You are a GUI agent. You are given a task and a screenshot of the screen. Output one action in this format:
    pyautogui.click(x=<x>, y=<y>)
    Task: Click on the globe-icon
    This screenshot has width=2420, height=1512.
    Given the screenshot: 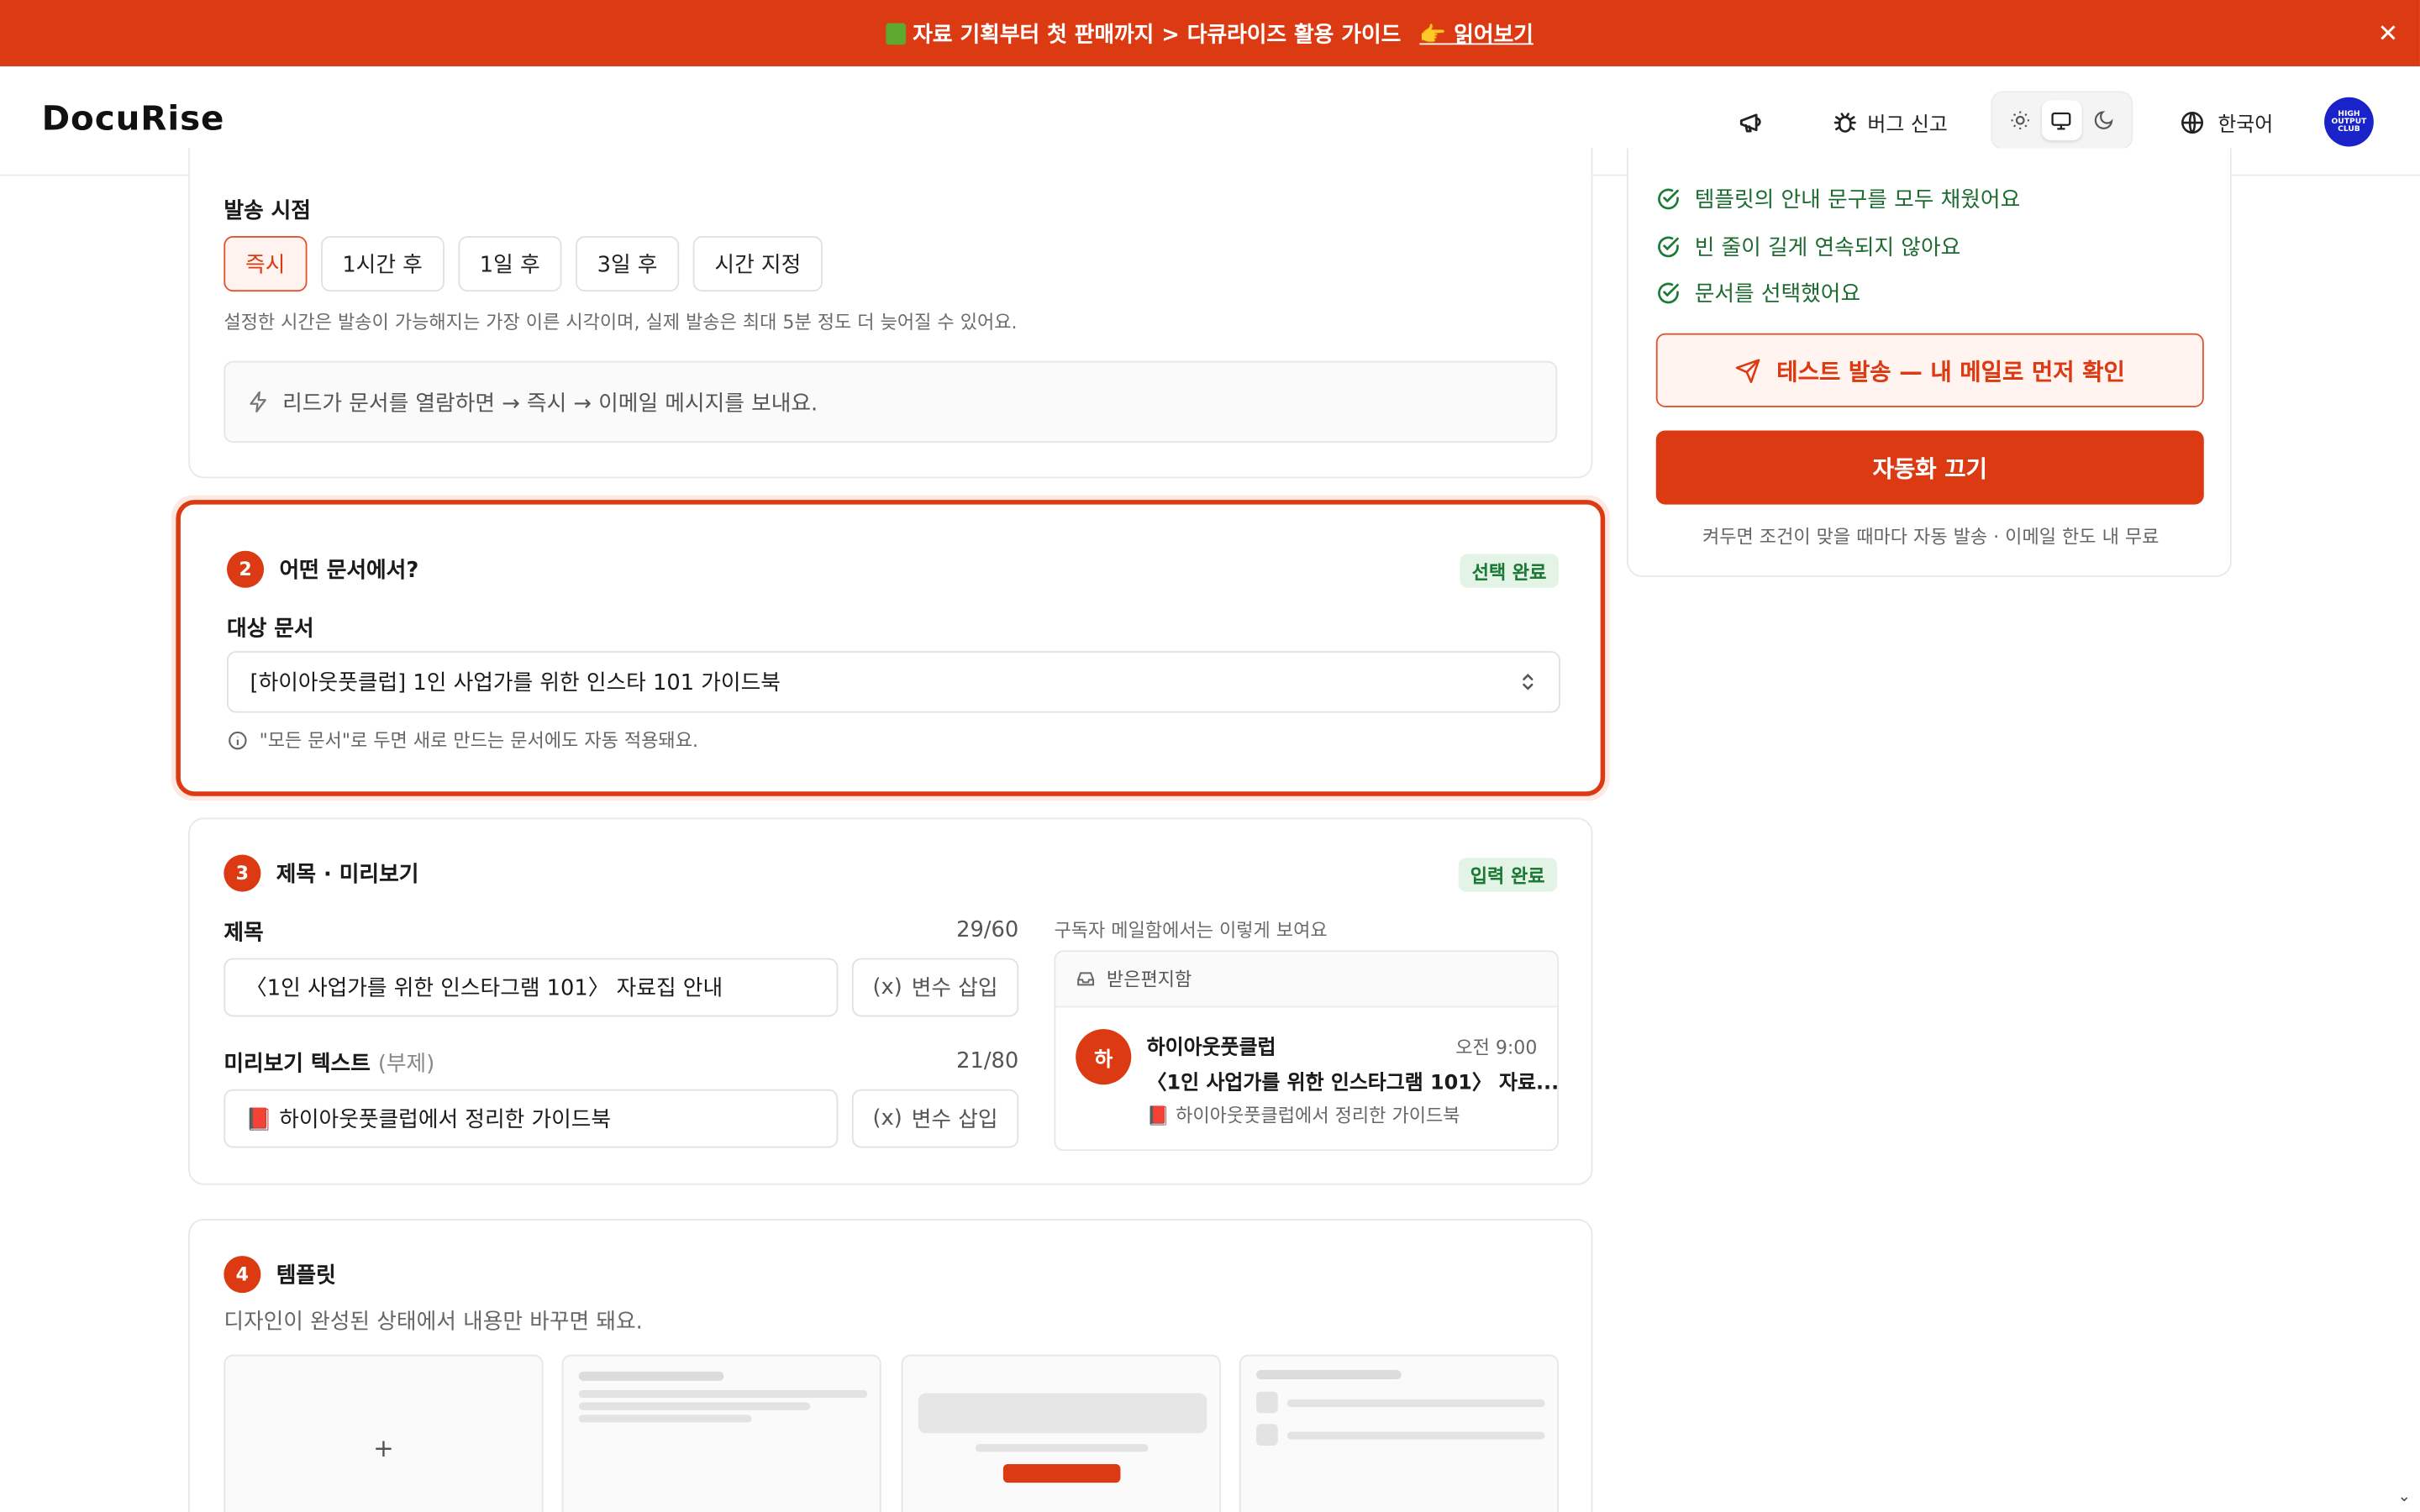 What is the action you would take?
    pyautogui.click(x=2192, y=122)
    